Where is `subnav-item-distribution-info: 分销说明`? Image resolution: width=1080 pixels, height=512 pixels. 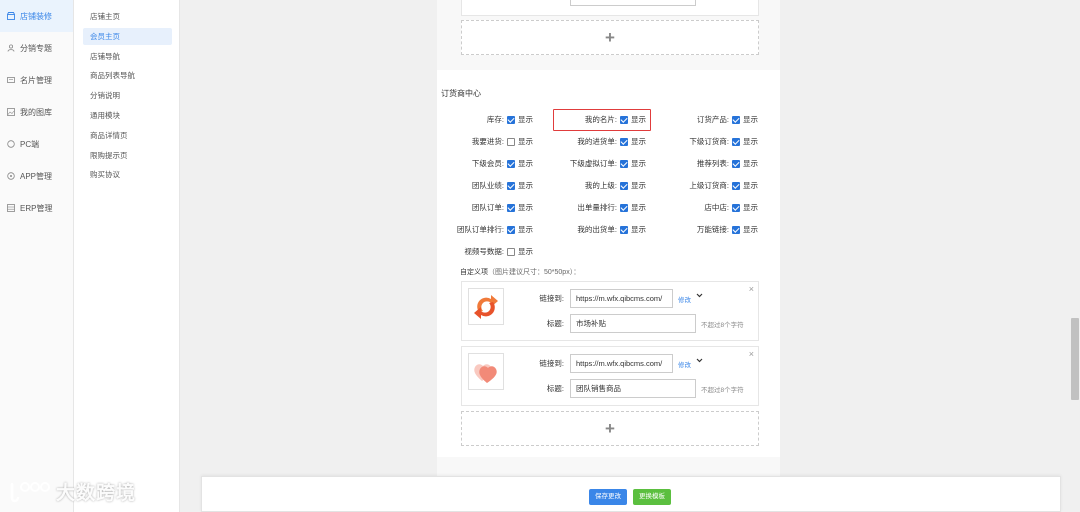 subnav-item-distribution-info: 分销说明 is located at coordinates (127, 95).